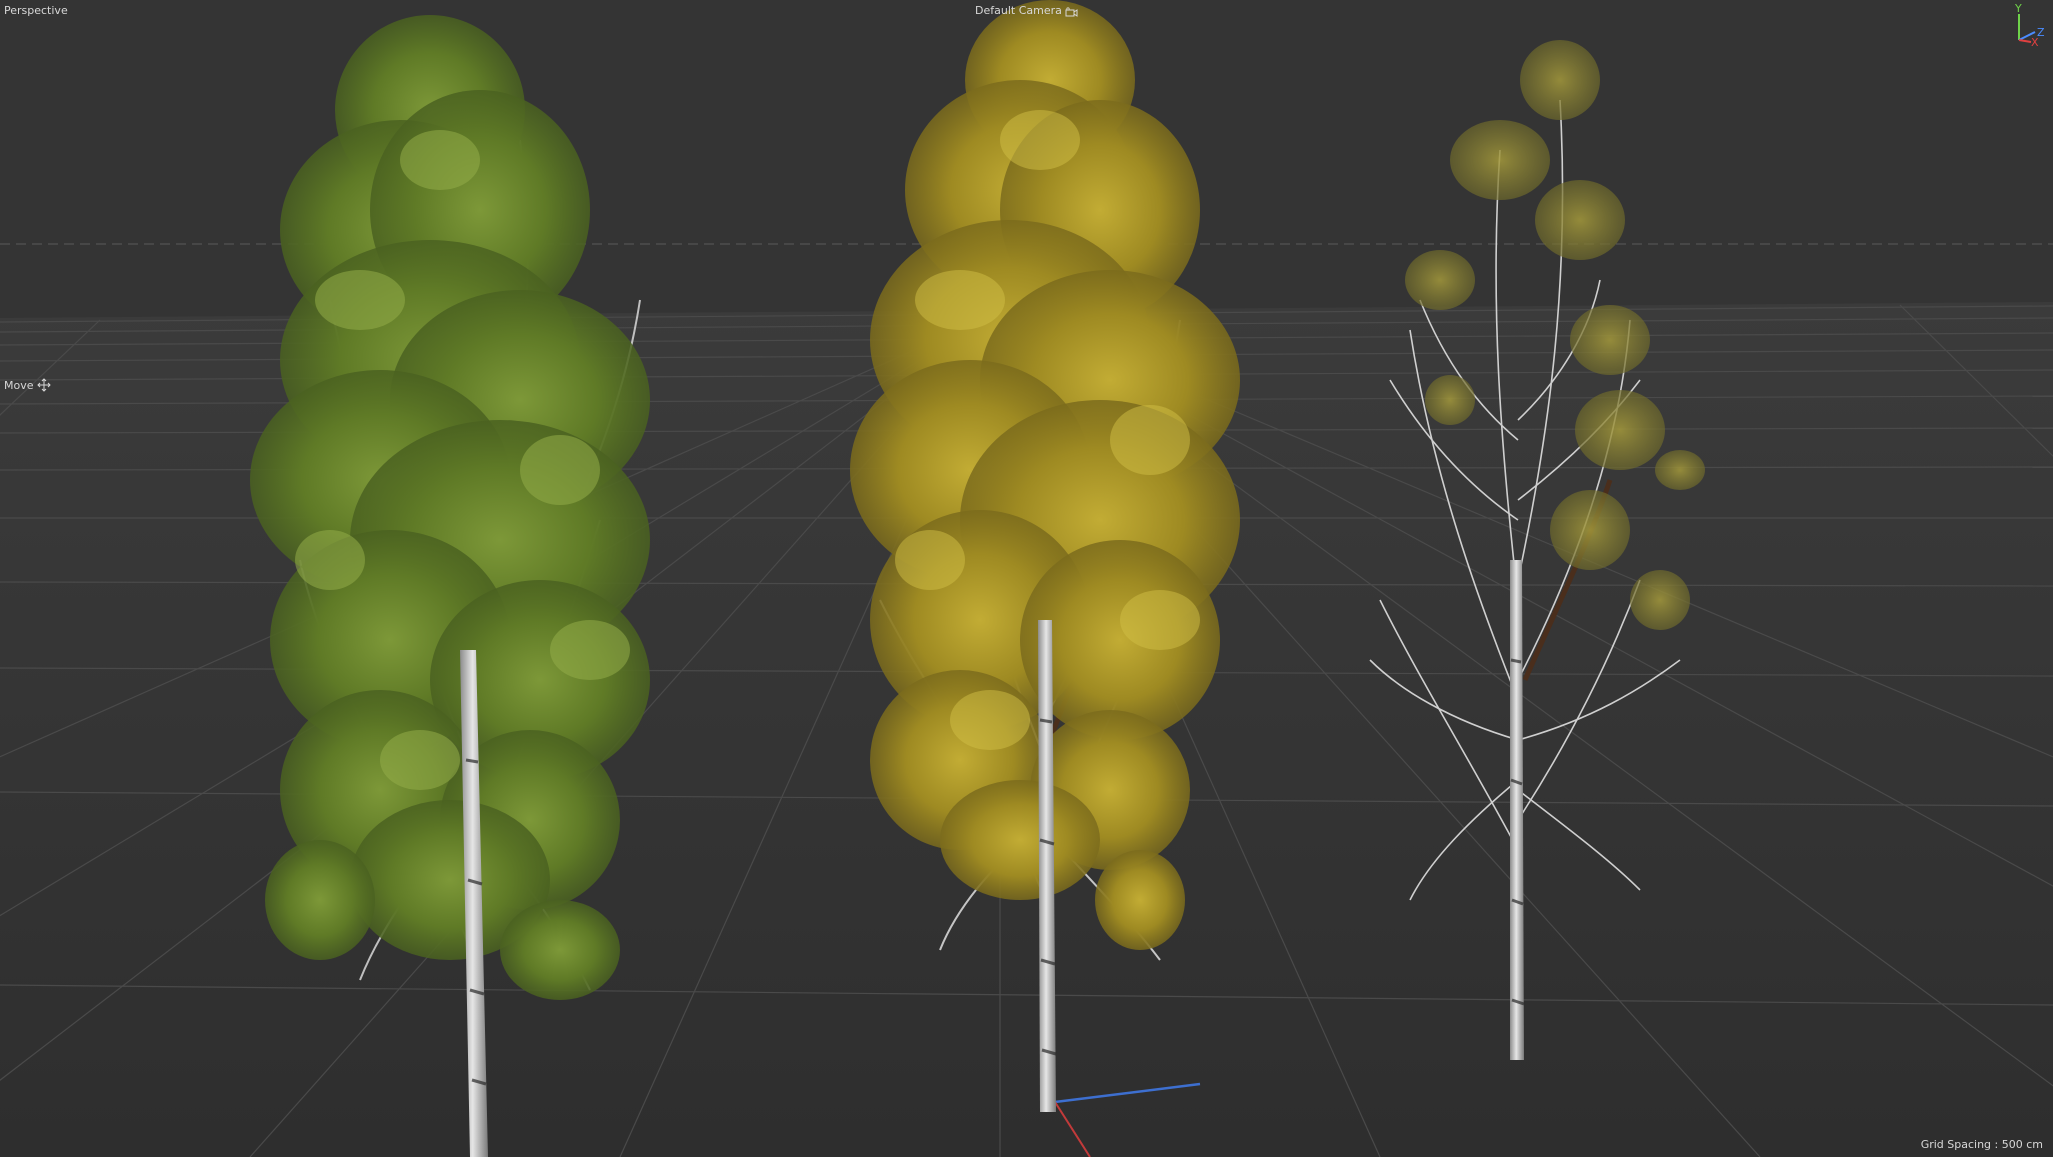 The height and width of the screenshot is (1157, 2053). Describe the element at coordinates (2035, 42) in the screenshot. I see `axis-x-label: X` at that location.